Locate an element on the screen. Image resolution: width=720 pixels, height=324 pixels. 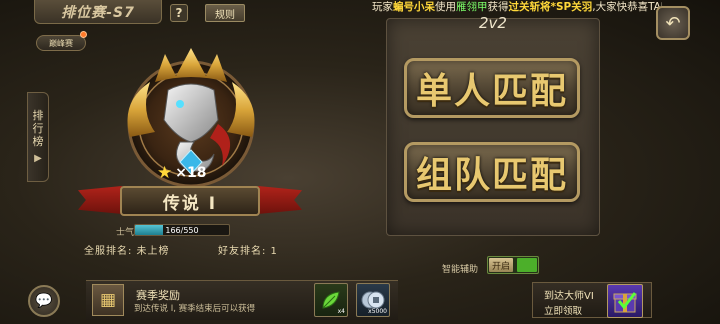
toggle-state-label: 开启 is located at coordinates (501, 265).